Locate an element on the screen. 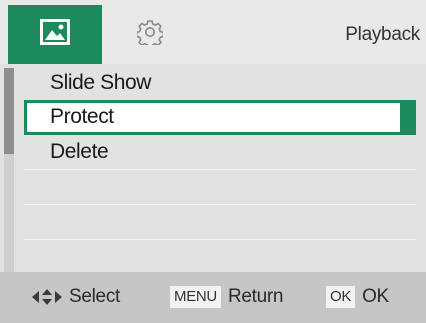  tab-playback is located at coordinates (55, 34).